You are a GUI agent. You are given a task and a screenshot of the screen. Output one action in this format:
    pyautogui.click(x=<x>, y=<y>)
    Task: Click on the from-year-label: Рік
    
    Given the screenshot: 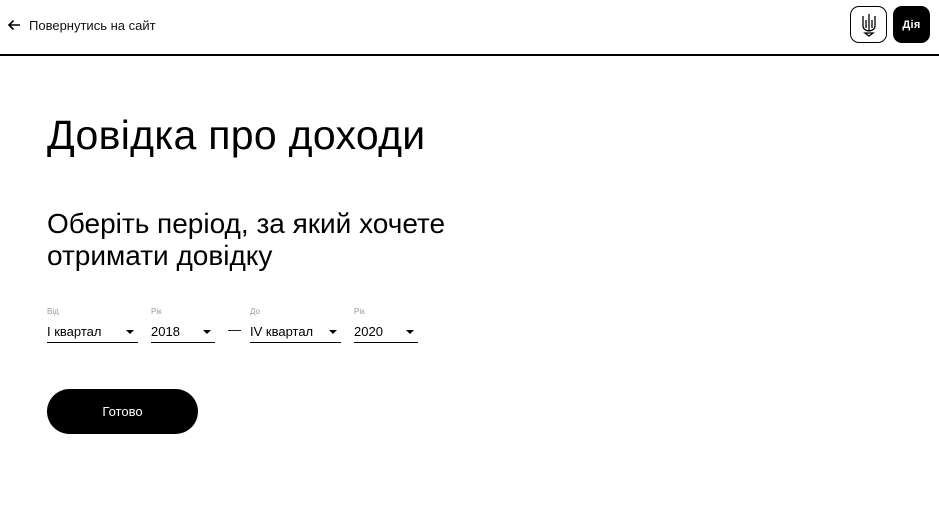 What is the action you would take?
    pyautogui.click(x=156, y=311)
    